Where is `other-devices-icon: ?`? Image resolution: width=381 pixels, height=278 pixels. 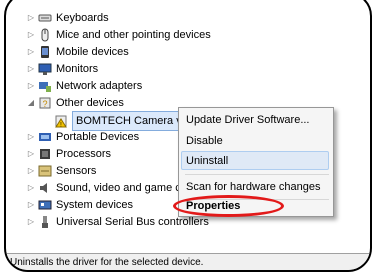
other-devices-icon: ? is located at coordinates (45, 103).